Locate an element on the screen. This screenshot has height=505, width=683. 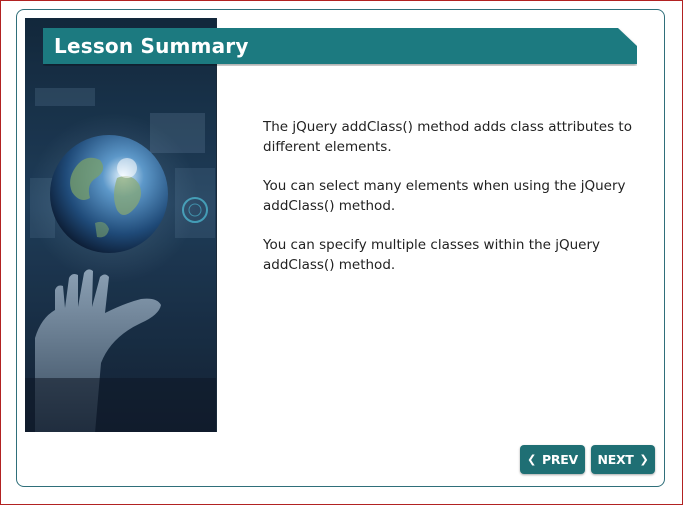
next-button-label: NEXT is located at coordinates (615, 459).